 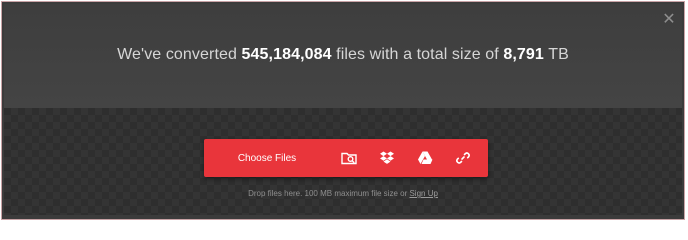 I want to click on stats-prefix: We've converted, so click(x=177, y=54).